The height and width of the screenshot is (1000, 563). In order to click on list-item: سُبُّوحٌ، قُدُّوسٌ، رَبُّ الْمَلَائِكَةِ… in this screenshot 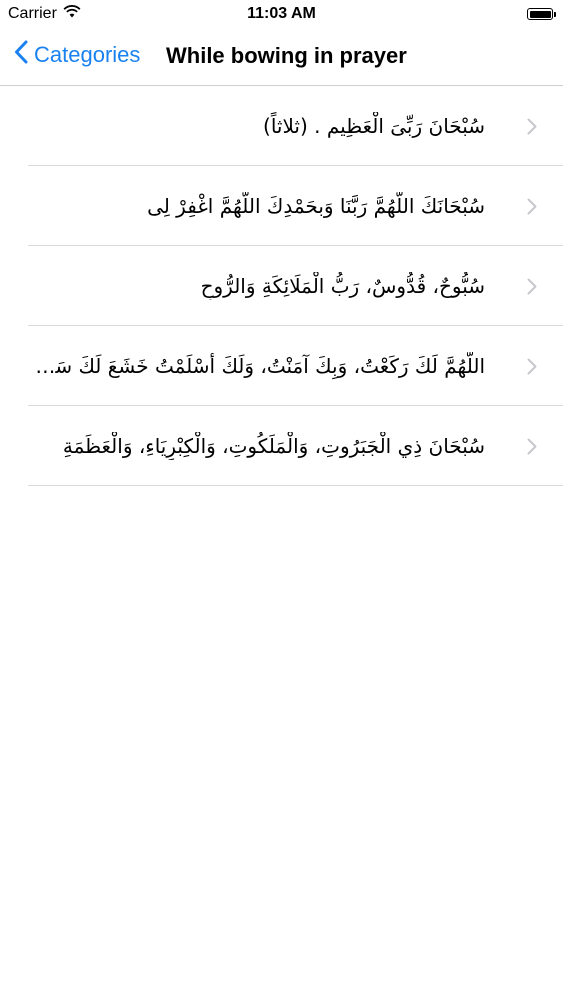, I will do `click(281, 286)`.